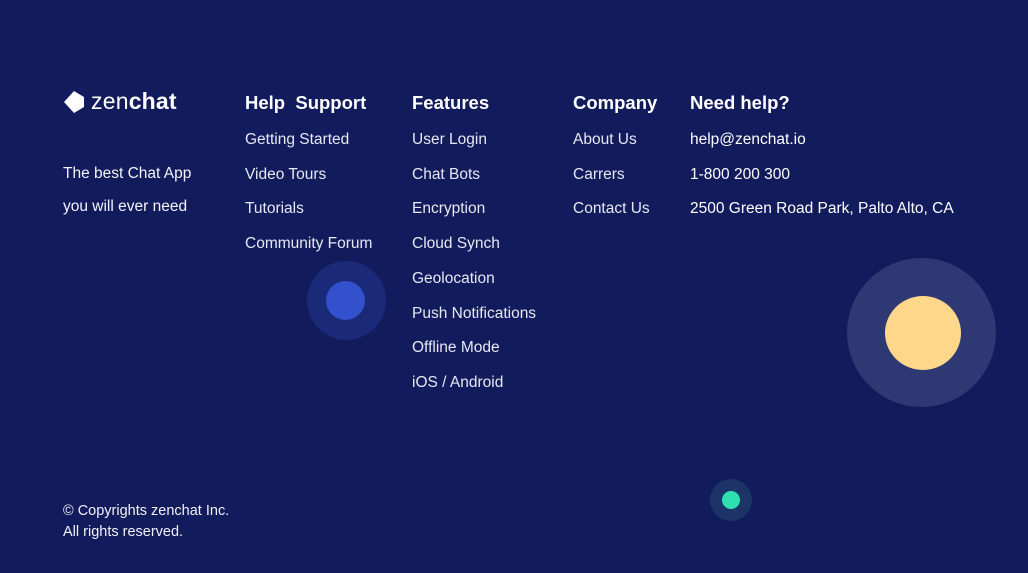 Image resolution: width=1028 pixels, height=573 pixels. What do you see at coordinates (474, 314) in the screenshot?
I see `link-push-notifications: Push Notifications` at bounding box center [474, 314].